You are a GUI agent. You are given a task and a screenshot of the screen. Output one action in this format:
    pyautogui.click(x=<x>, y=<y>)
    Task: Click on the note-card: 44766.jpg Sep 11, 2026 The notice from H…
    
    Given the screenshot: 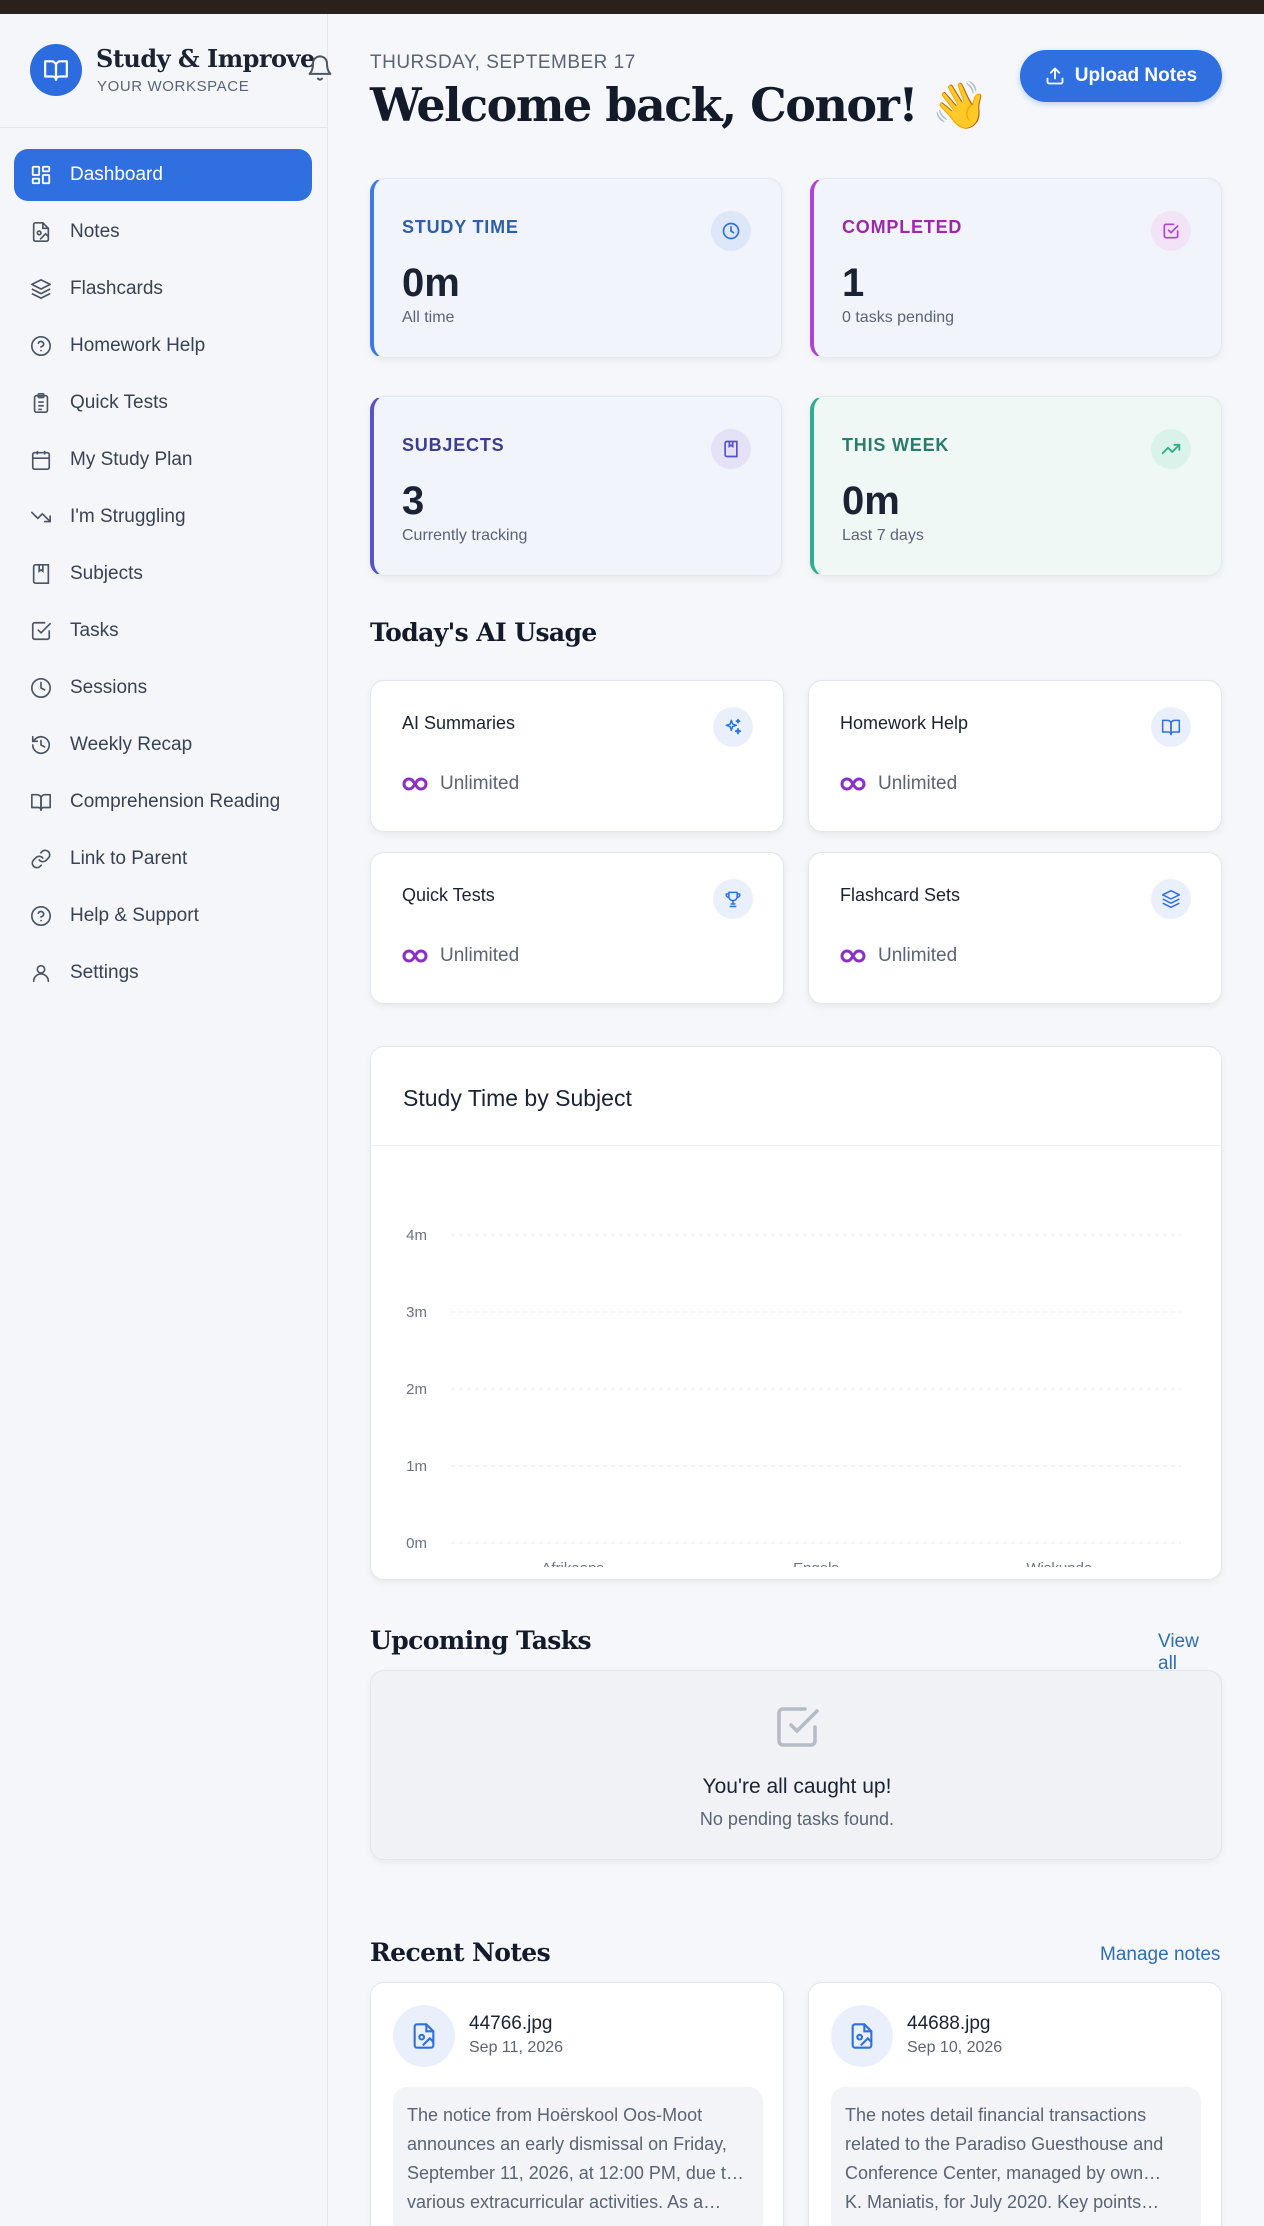 What is the action you would take?
    pyautogui.click(x=577, y=2104)
    